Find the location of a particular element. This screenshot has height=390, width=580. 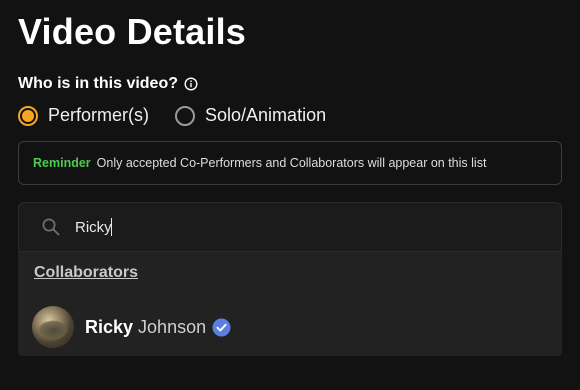

search-input-wrapper: Ricky is located at coordinates (93, 227).